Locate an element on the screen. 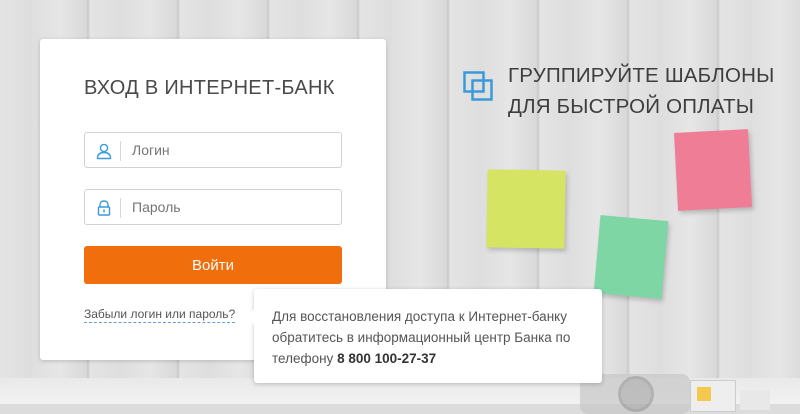  login-title: ВХОД В ИНТЕРНЕТ-БАНК is located at coordinates (209, 88).